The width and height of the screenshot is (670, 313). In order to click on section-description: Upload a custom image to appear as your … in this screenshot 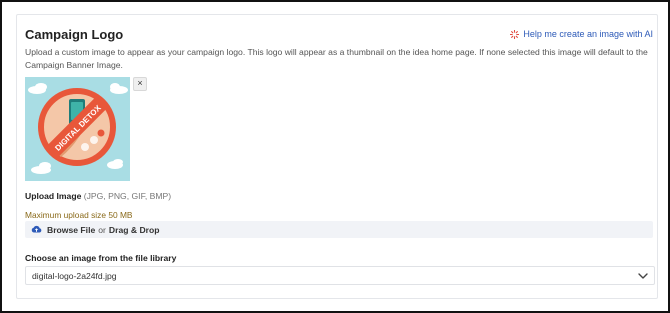, I will do `click(336, 58)`.